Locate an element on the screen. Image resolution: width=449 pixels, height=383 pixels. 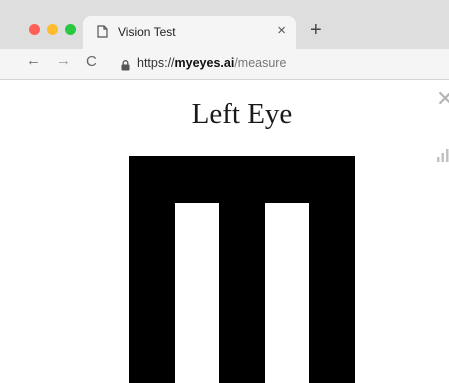
maximize-window-button is located at coordinates (70, 29).